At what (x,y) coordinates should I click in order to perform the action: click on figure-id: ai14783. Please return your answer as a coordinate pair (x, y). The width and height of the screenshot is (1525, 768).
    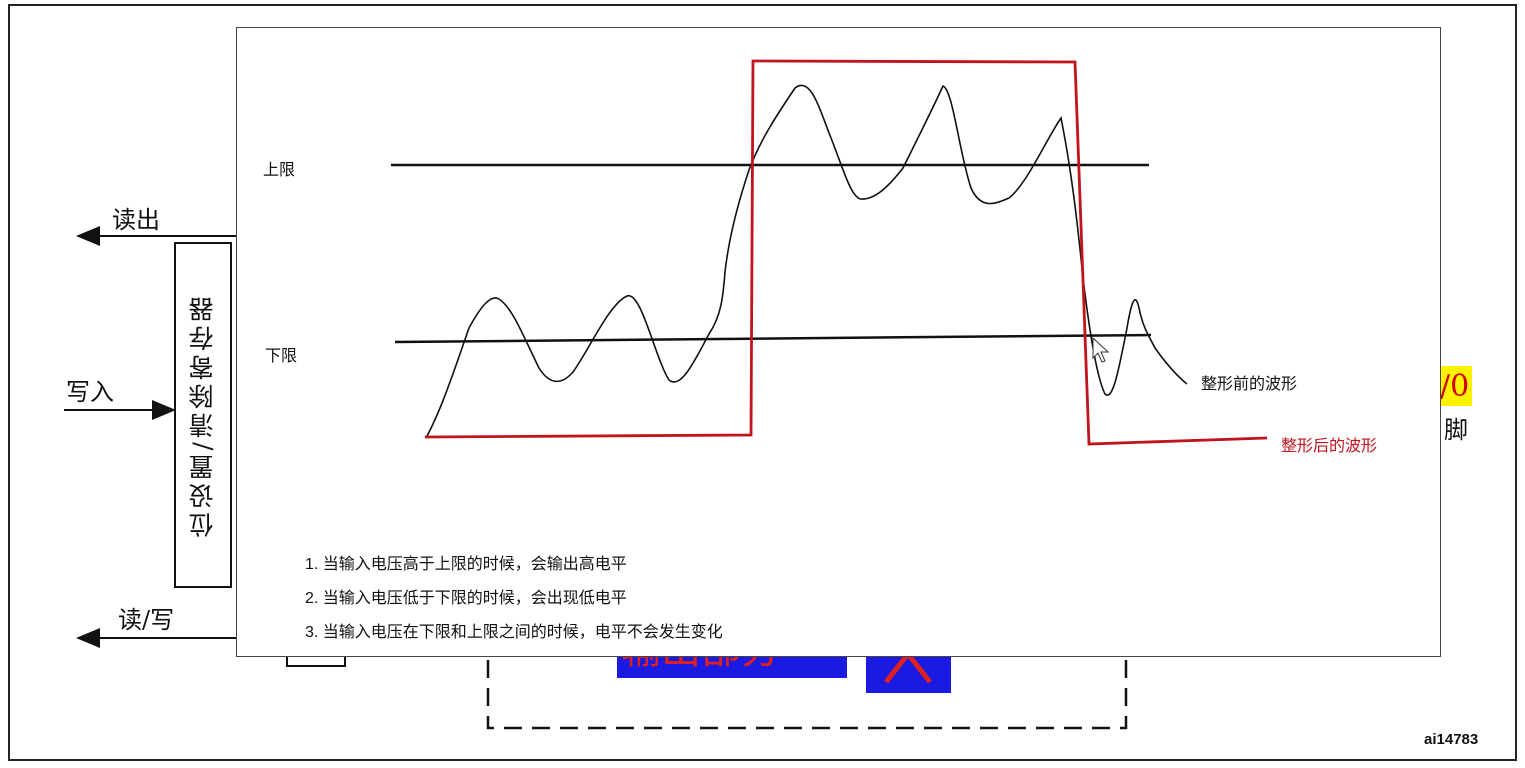
    Looking at the image, I should click on (1451, 739).